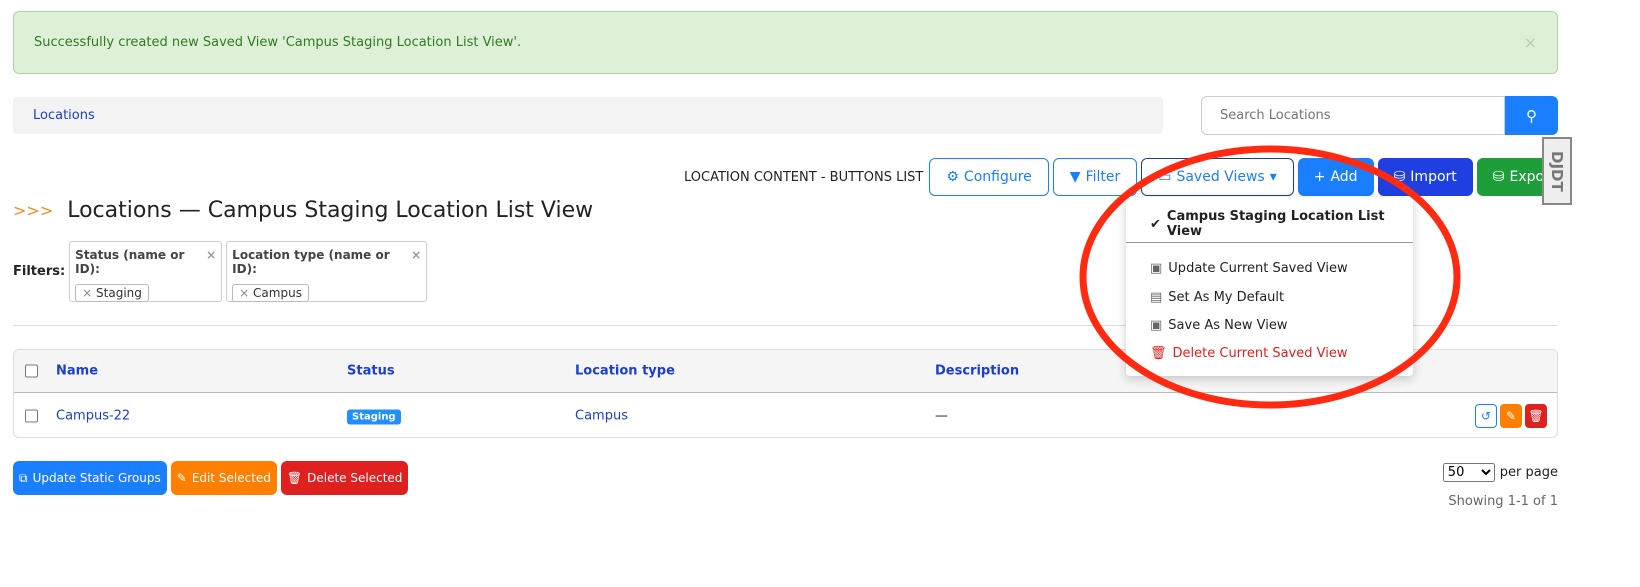 Image resolution: width=1640 pixels, height=587 pixels. Describe the element at coordinates (1503, 501) in the screenshot. I see `showing-count: Showing 1-1 of 1` at that location.